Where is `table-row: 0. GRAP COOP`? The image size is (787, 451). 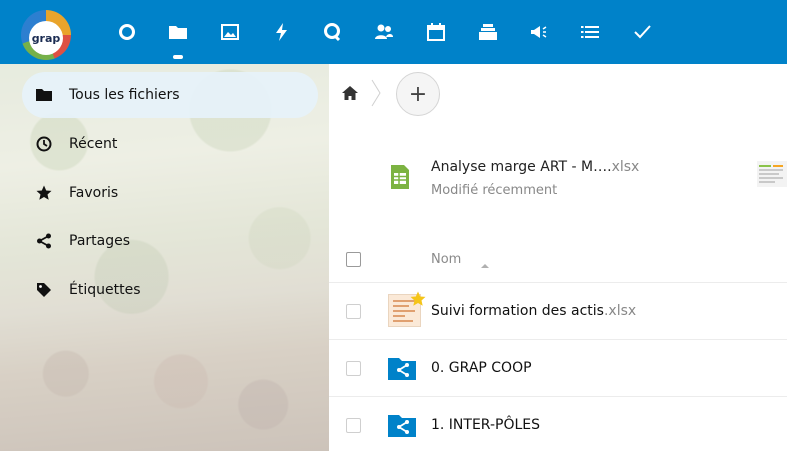 table-row: 0. GRAP COOP is located at coordinates (558, 367).